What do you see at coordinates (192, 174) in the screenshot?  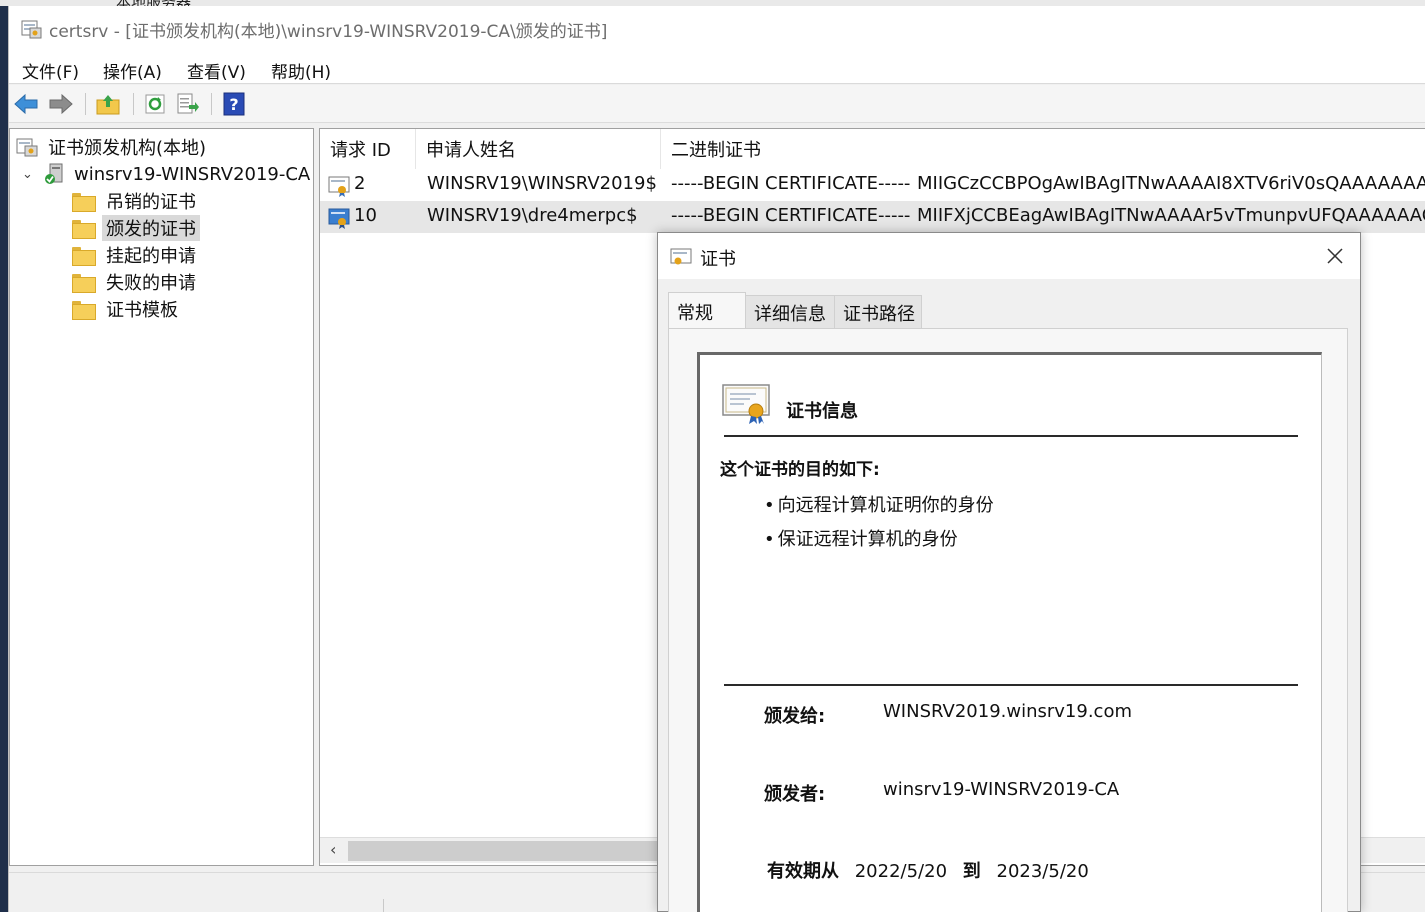 I see `tree-ca-label: winsrv19-WINSRV2019-CA` at bounding box center [192, 174].